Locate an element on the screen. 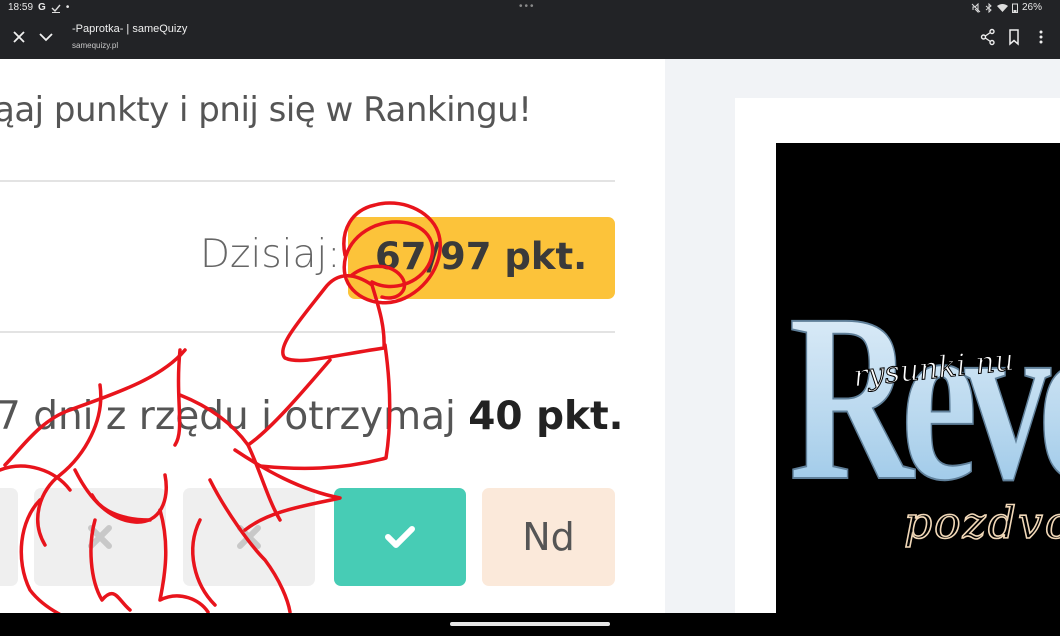 Image resolution: width=1060 pixels, height=636 pixels. home-gesture-handle is located at coordinates (530, 624).